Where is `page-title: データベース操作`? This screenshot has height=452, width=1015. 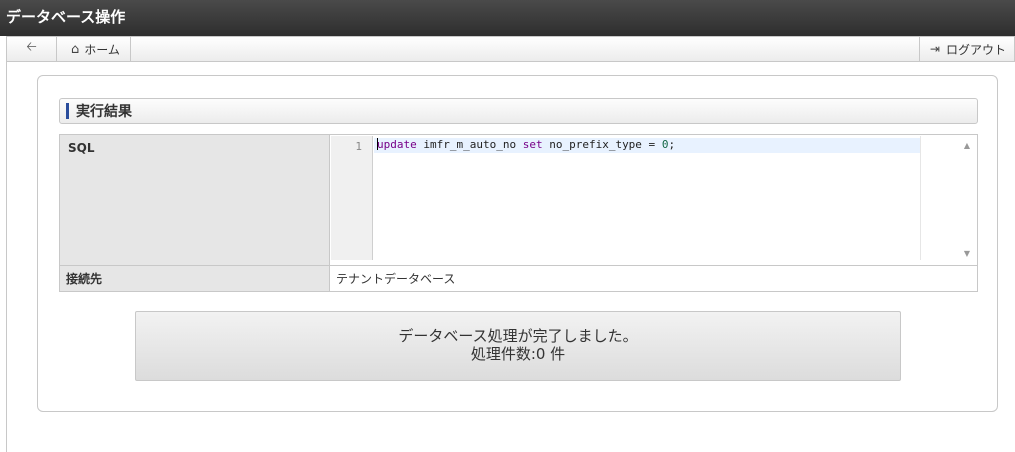
page-title: データベース操作 is located at coordinates (66, 17).